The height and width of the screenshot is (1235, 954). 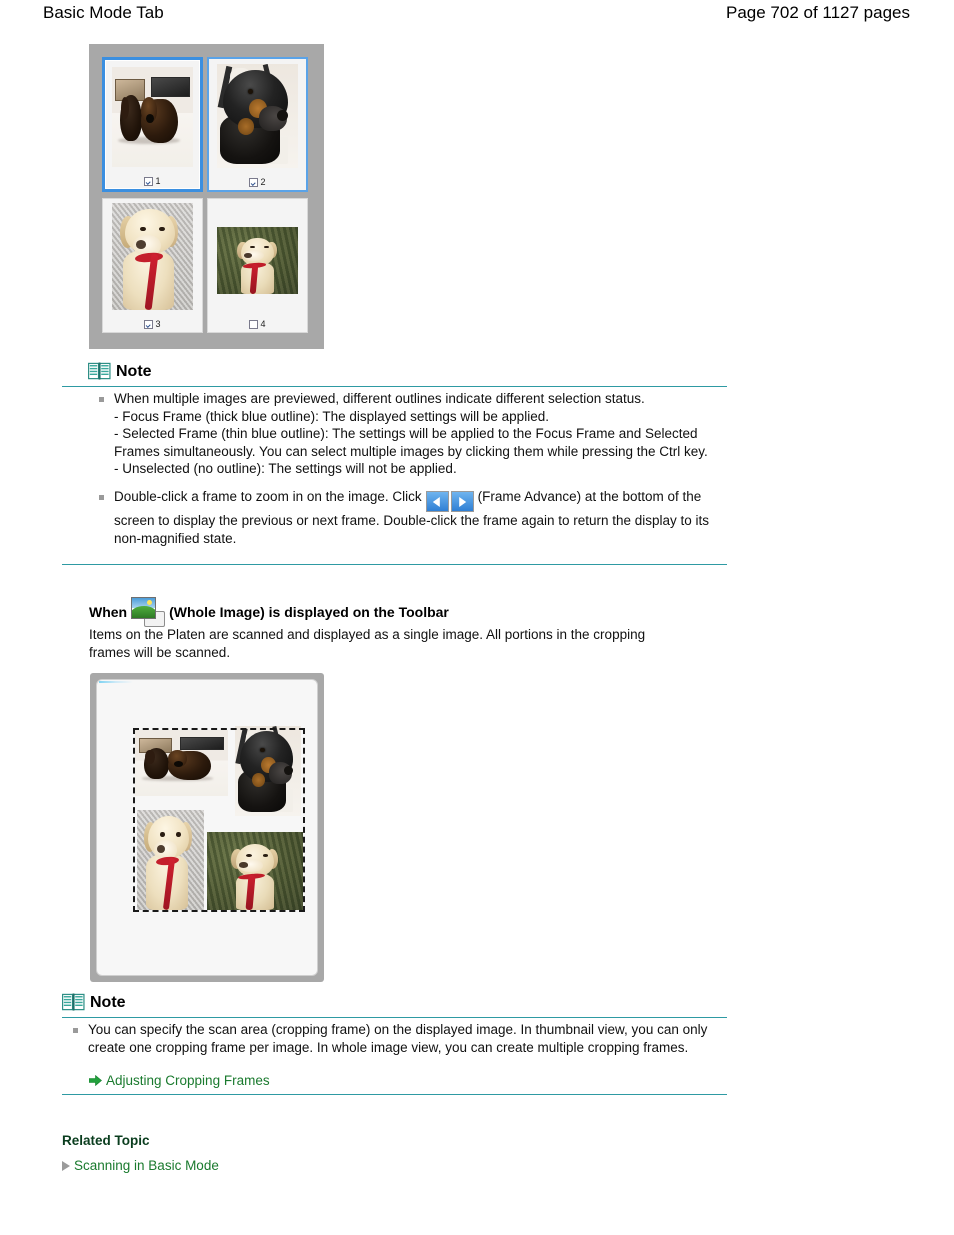 I want to click on whole-image-icon, so click(x=148, y=612).